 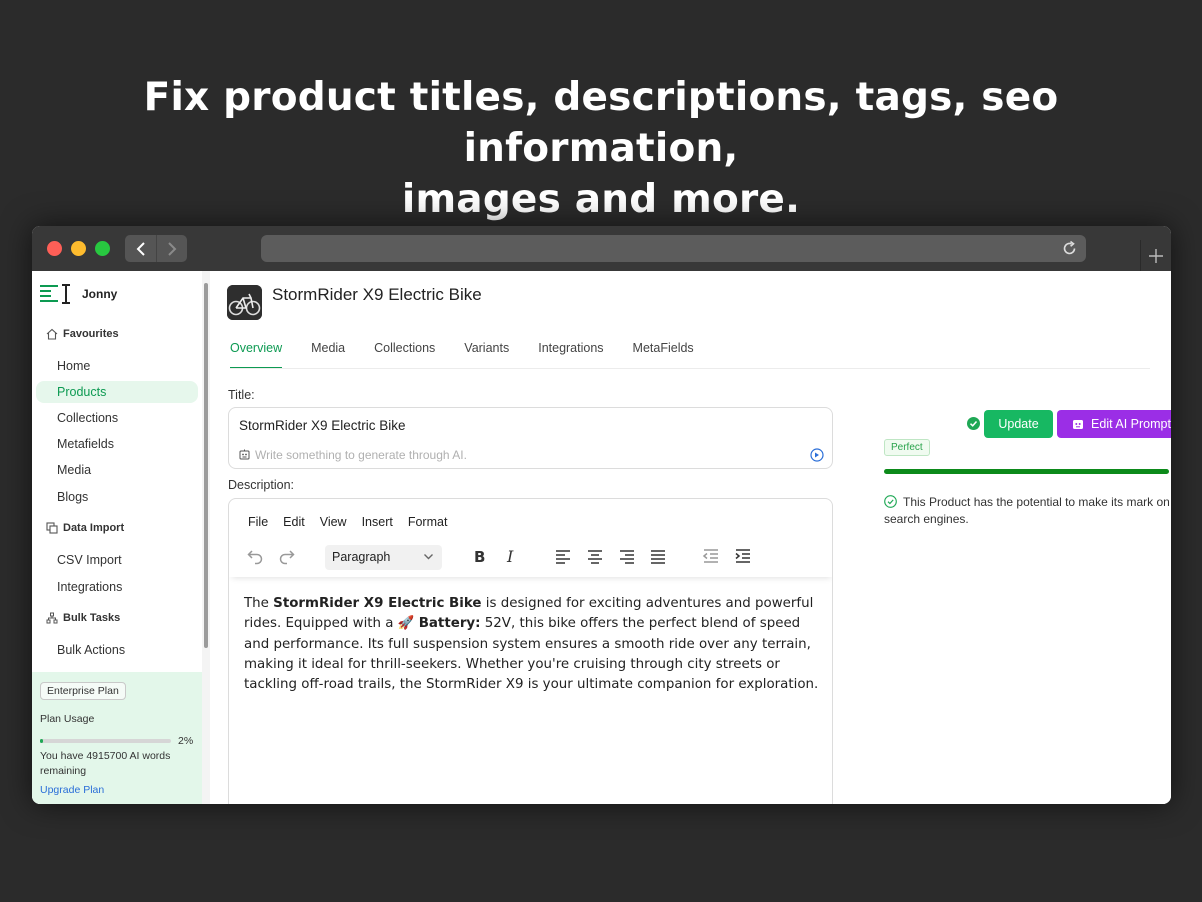 I want to click on svg-text: I, so click(x=510, y=556).